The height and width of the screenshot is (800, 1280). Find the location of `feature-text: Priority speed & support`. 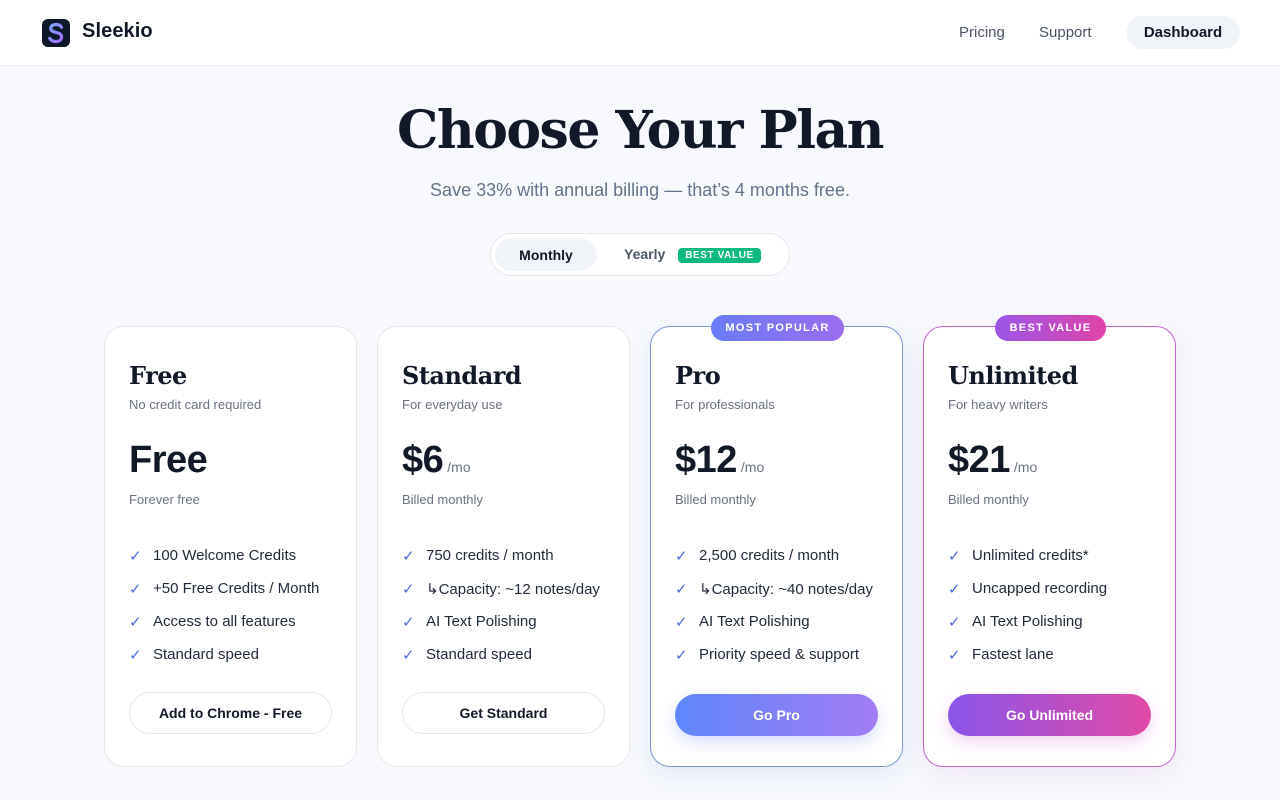

feature-text: Priority speed & support is located at coordinates (779, 654).